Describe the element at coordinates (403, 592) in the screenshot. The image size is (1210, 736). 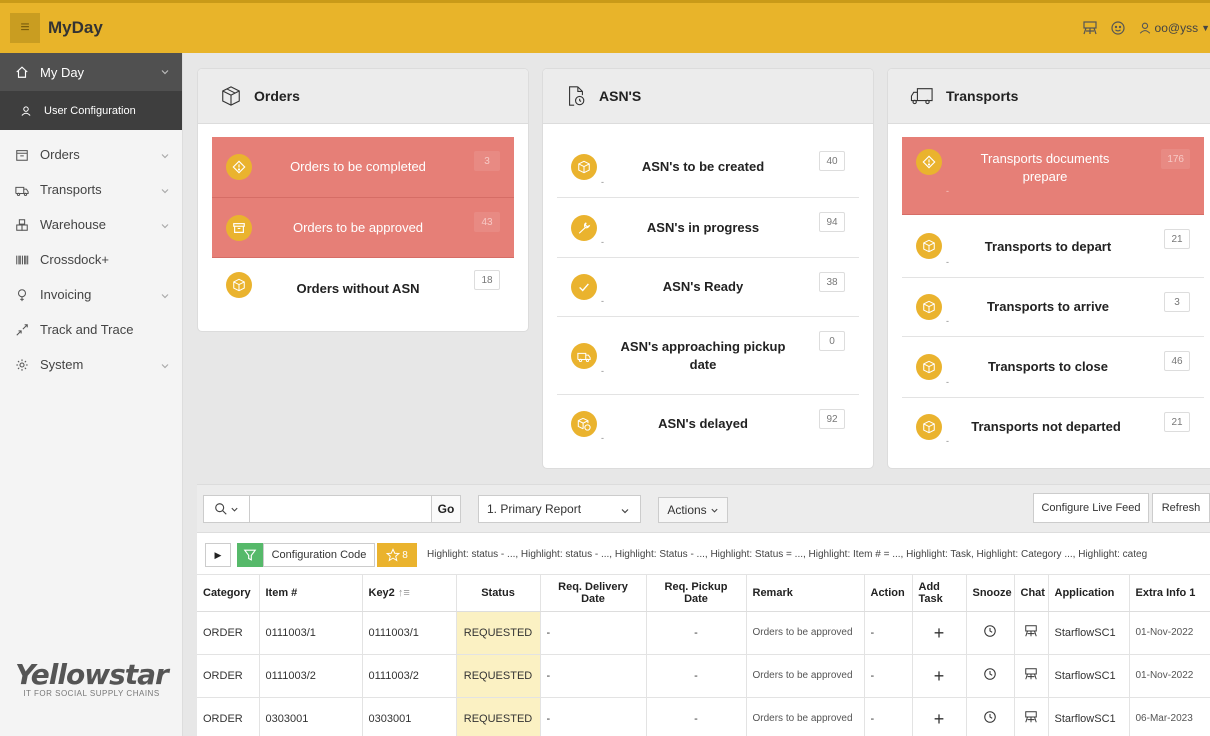
I see `sort-ascending-icon: ↑≡` at that location.